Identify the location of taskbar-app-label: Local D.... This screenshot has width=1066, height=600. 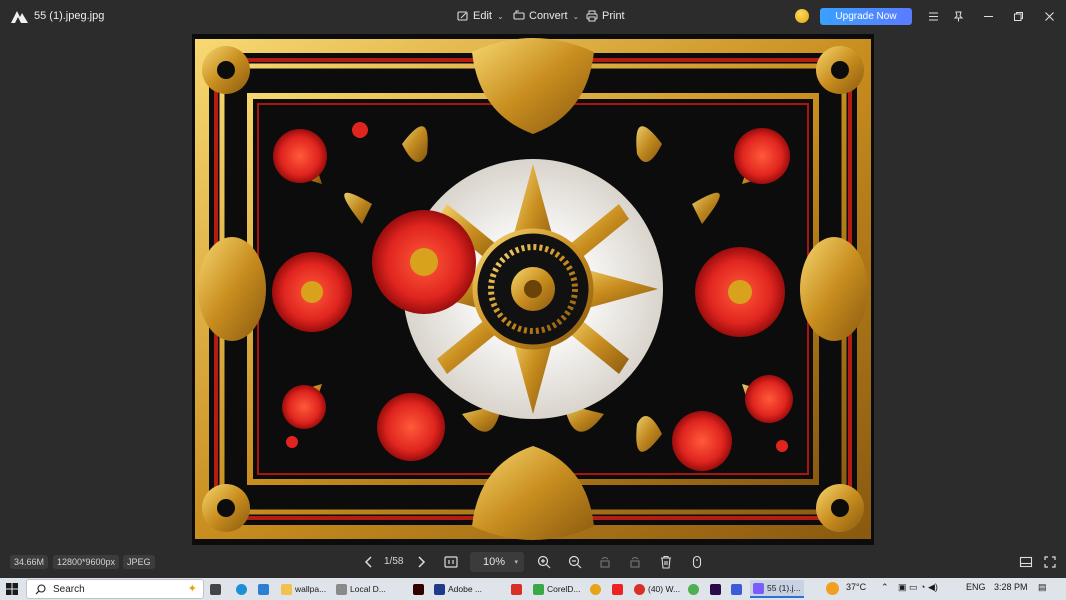
(368, 589).